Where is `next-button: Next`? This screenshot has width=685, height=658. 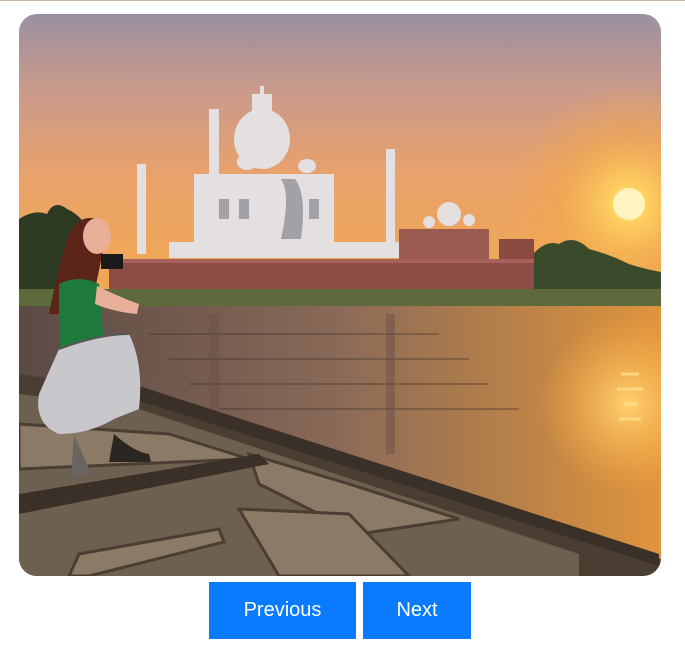 next-button: Next is located at coordinates (417, 610).